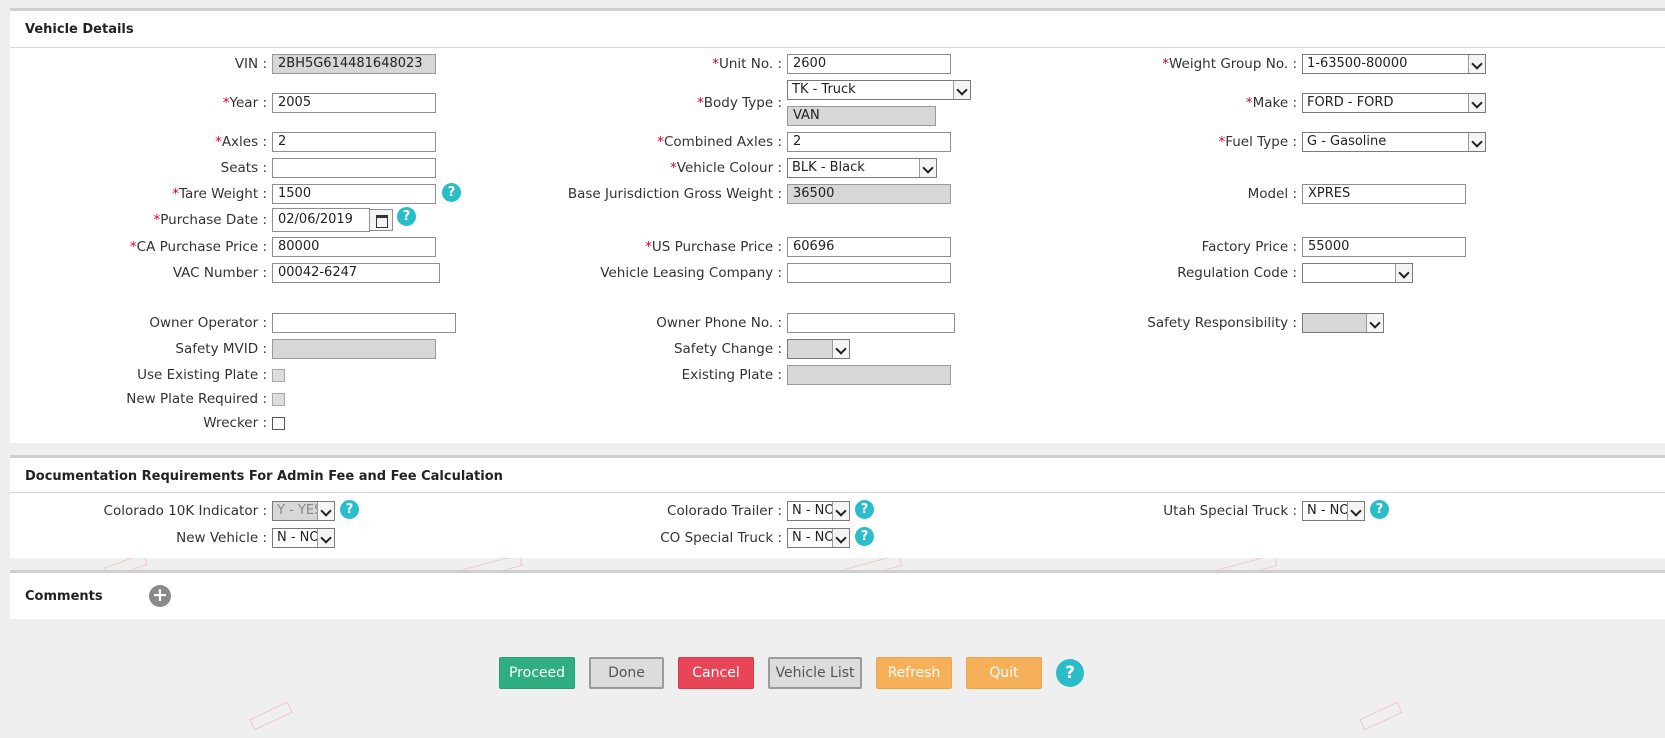 The image size is (1665, 738). What do you see at coordinates (354, 194) in the screenshot?
I see `tare-weight-field: 1500` at bounding box center [354, 194].